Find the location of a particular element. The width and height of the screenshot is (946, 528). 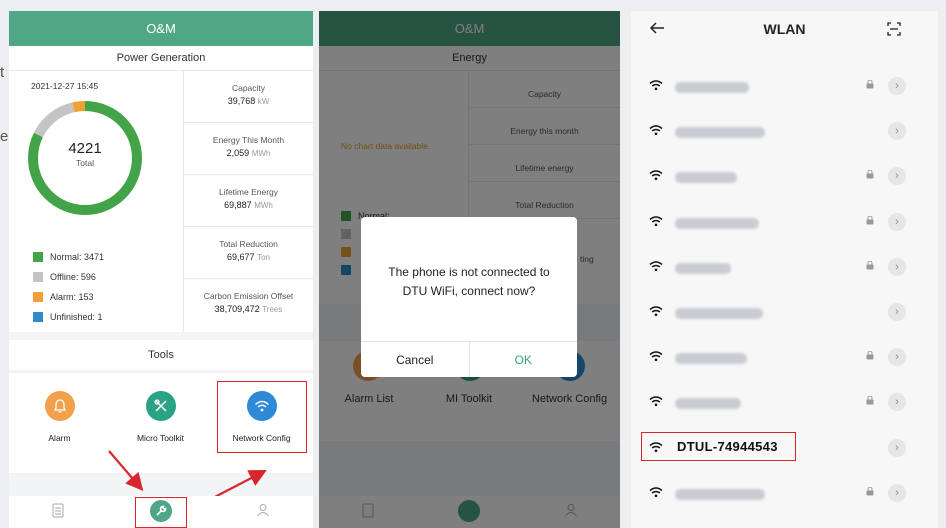

tool-alarm: Alarm is located at coordinates (59, 417).